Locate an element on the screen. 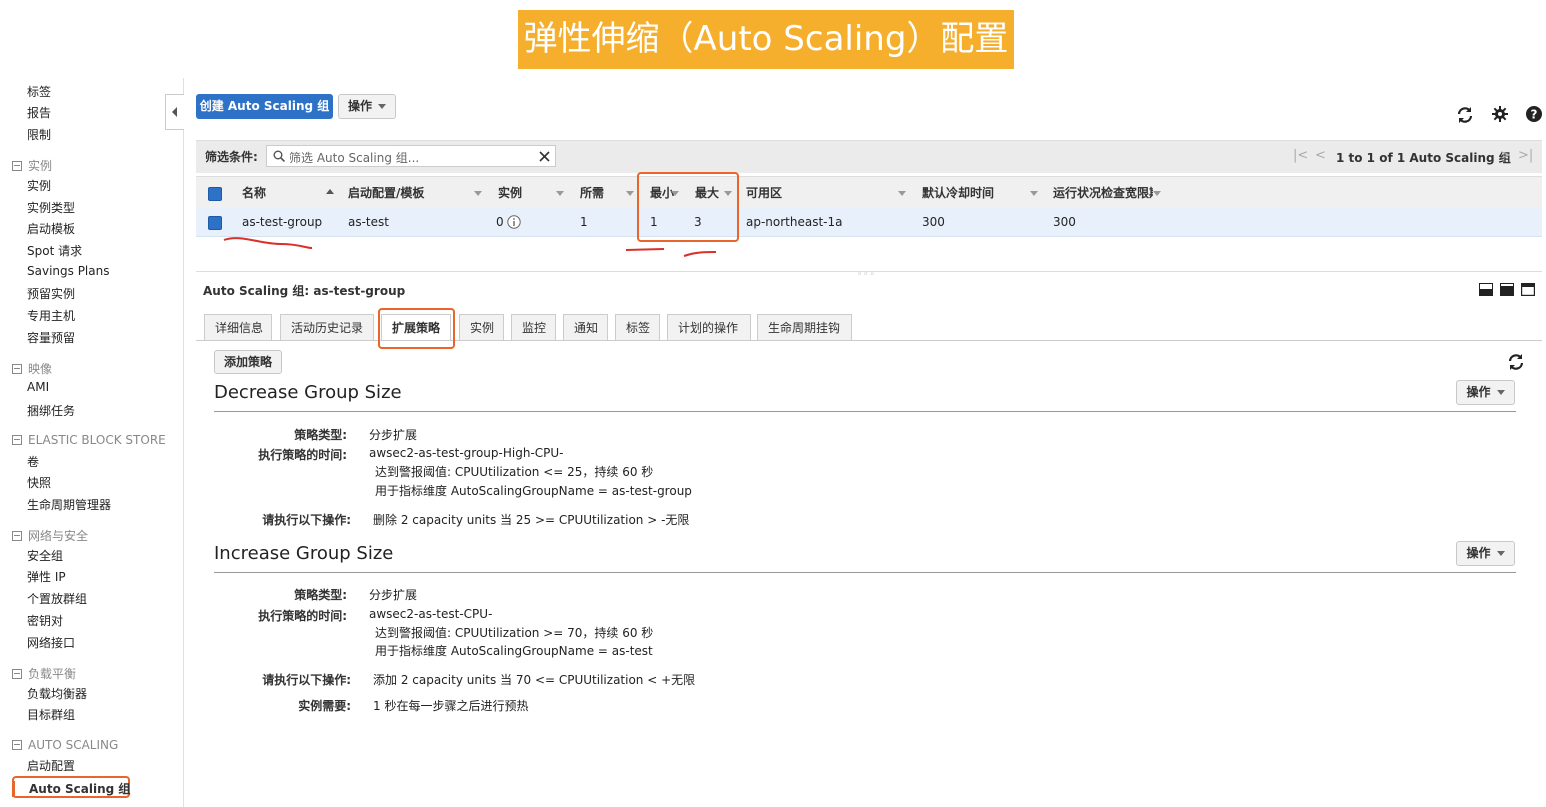 The width and height of the screenshot is (1546, 807). section-title: AUTO SCALING is located at coordinates (73, 745).